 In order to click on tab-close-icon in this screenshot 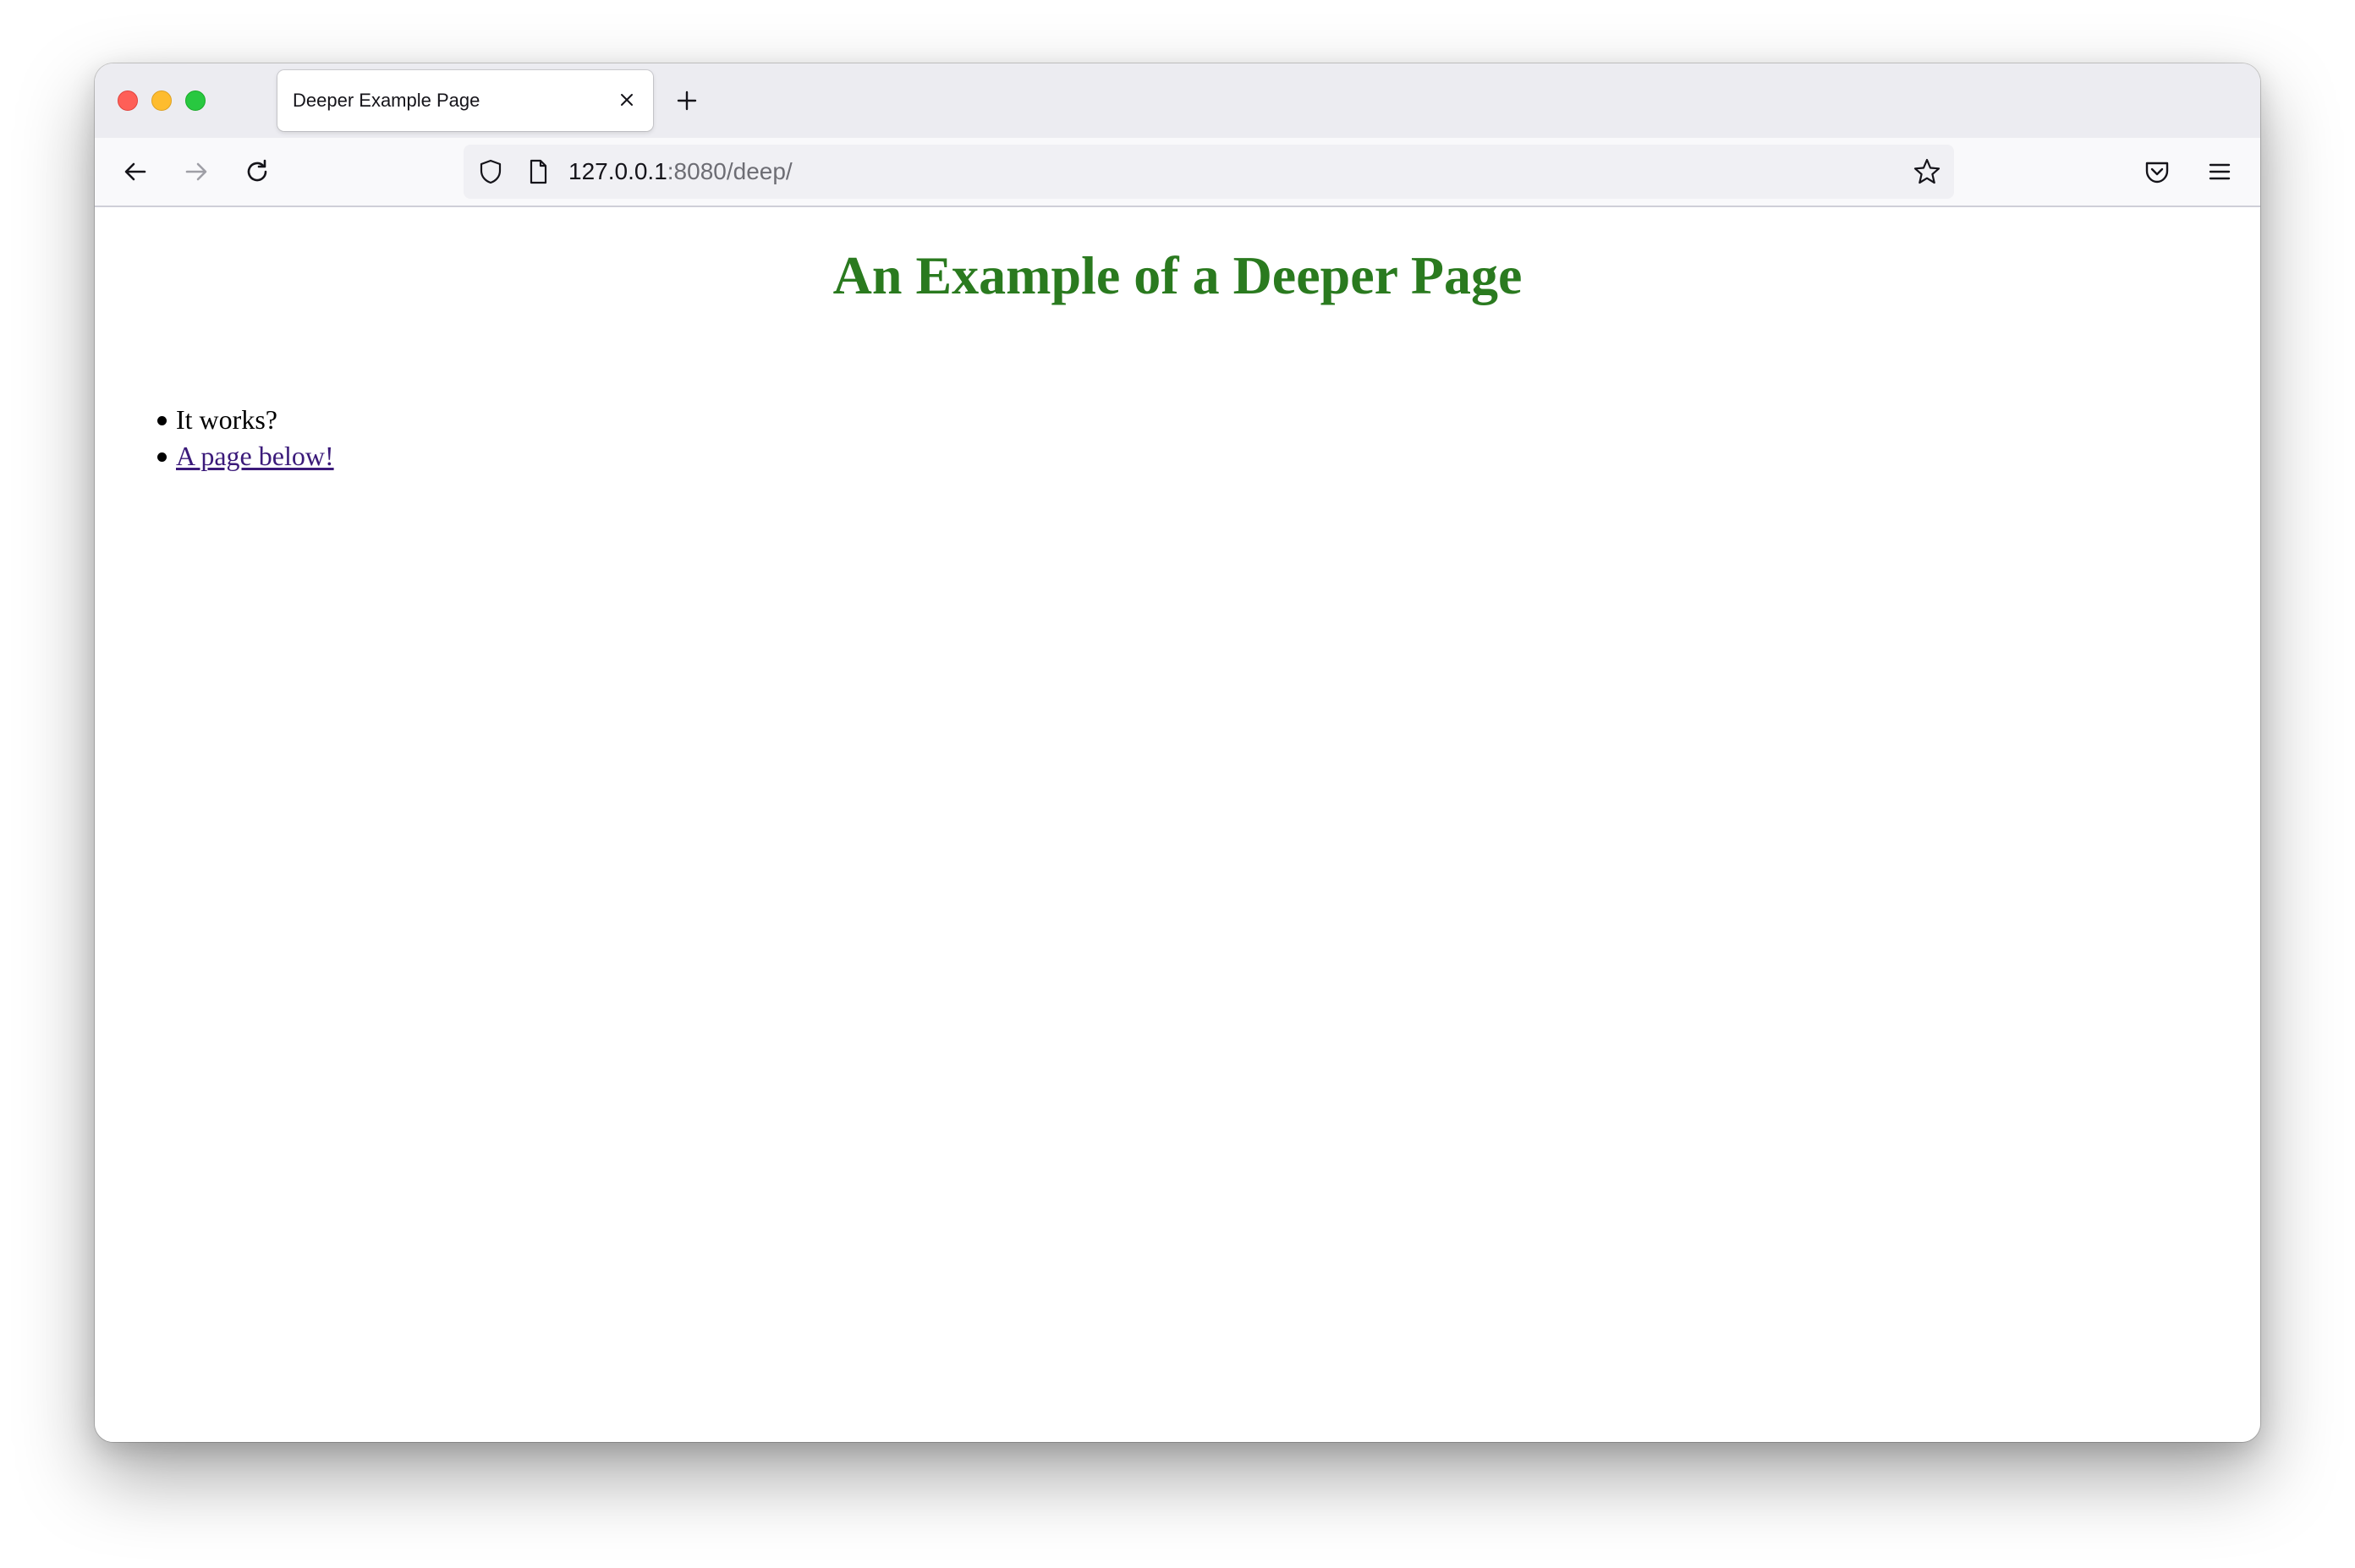, I will do `click(627, 100)`.